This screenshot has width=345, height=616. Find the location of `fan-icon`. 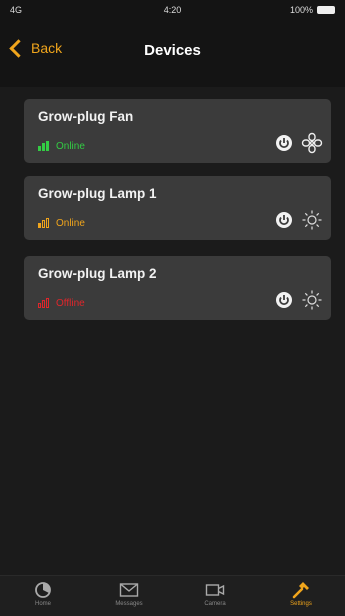

fan-icon is located at coordinates (312, 143).